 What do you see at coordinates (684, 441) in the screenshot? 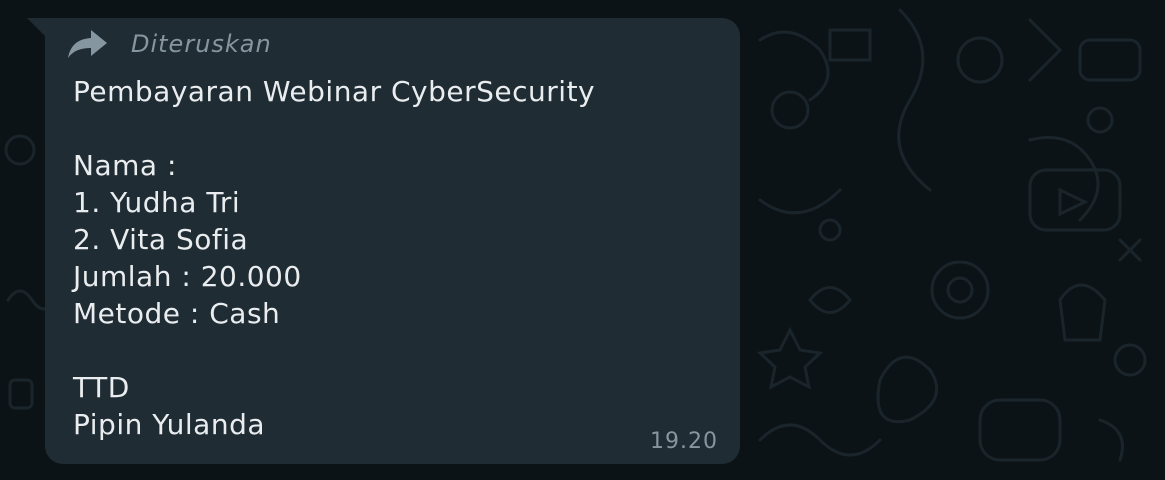
I see `message-timestamp: 19.20` at bounding box center [684, 441].